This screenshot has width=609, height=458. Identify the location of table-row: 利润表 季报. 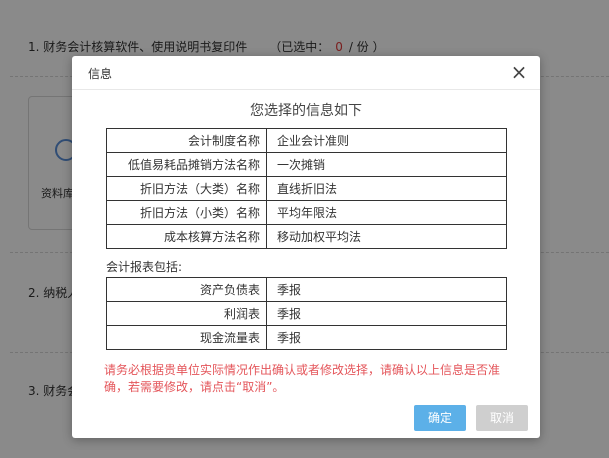
(306, 313).